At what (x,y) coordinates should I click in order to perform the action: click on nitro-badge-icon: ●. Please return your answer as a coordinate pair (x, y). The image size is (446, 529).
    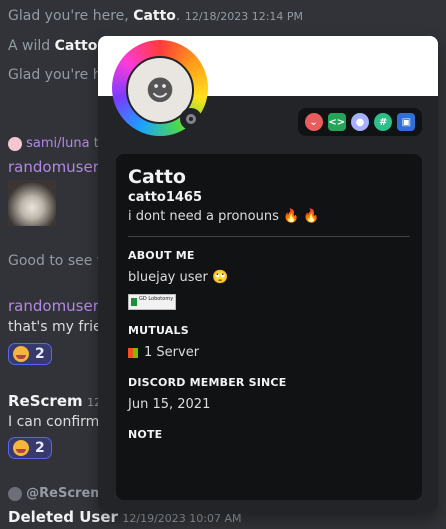
    Looking at the image, I should click on (359, 122).